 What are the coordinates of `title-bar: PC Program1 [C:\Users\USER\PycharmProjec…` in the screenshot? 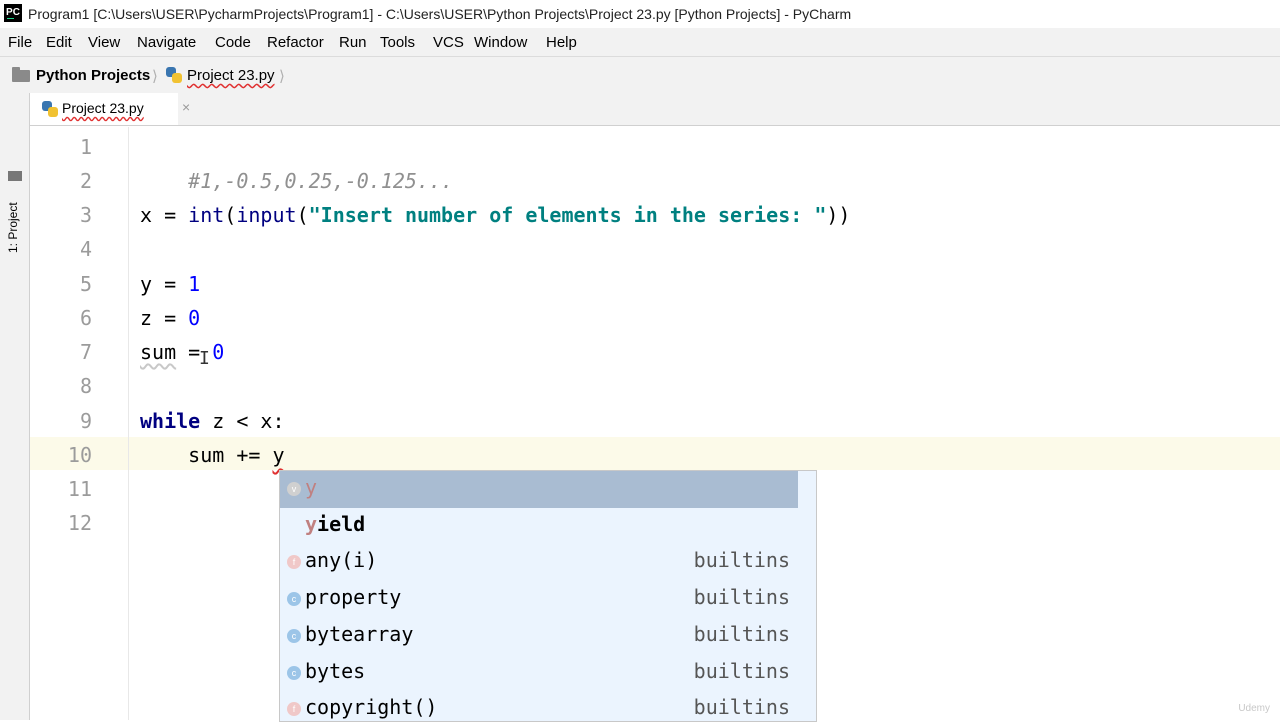 It's located at (640, 14).